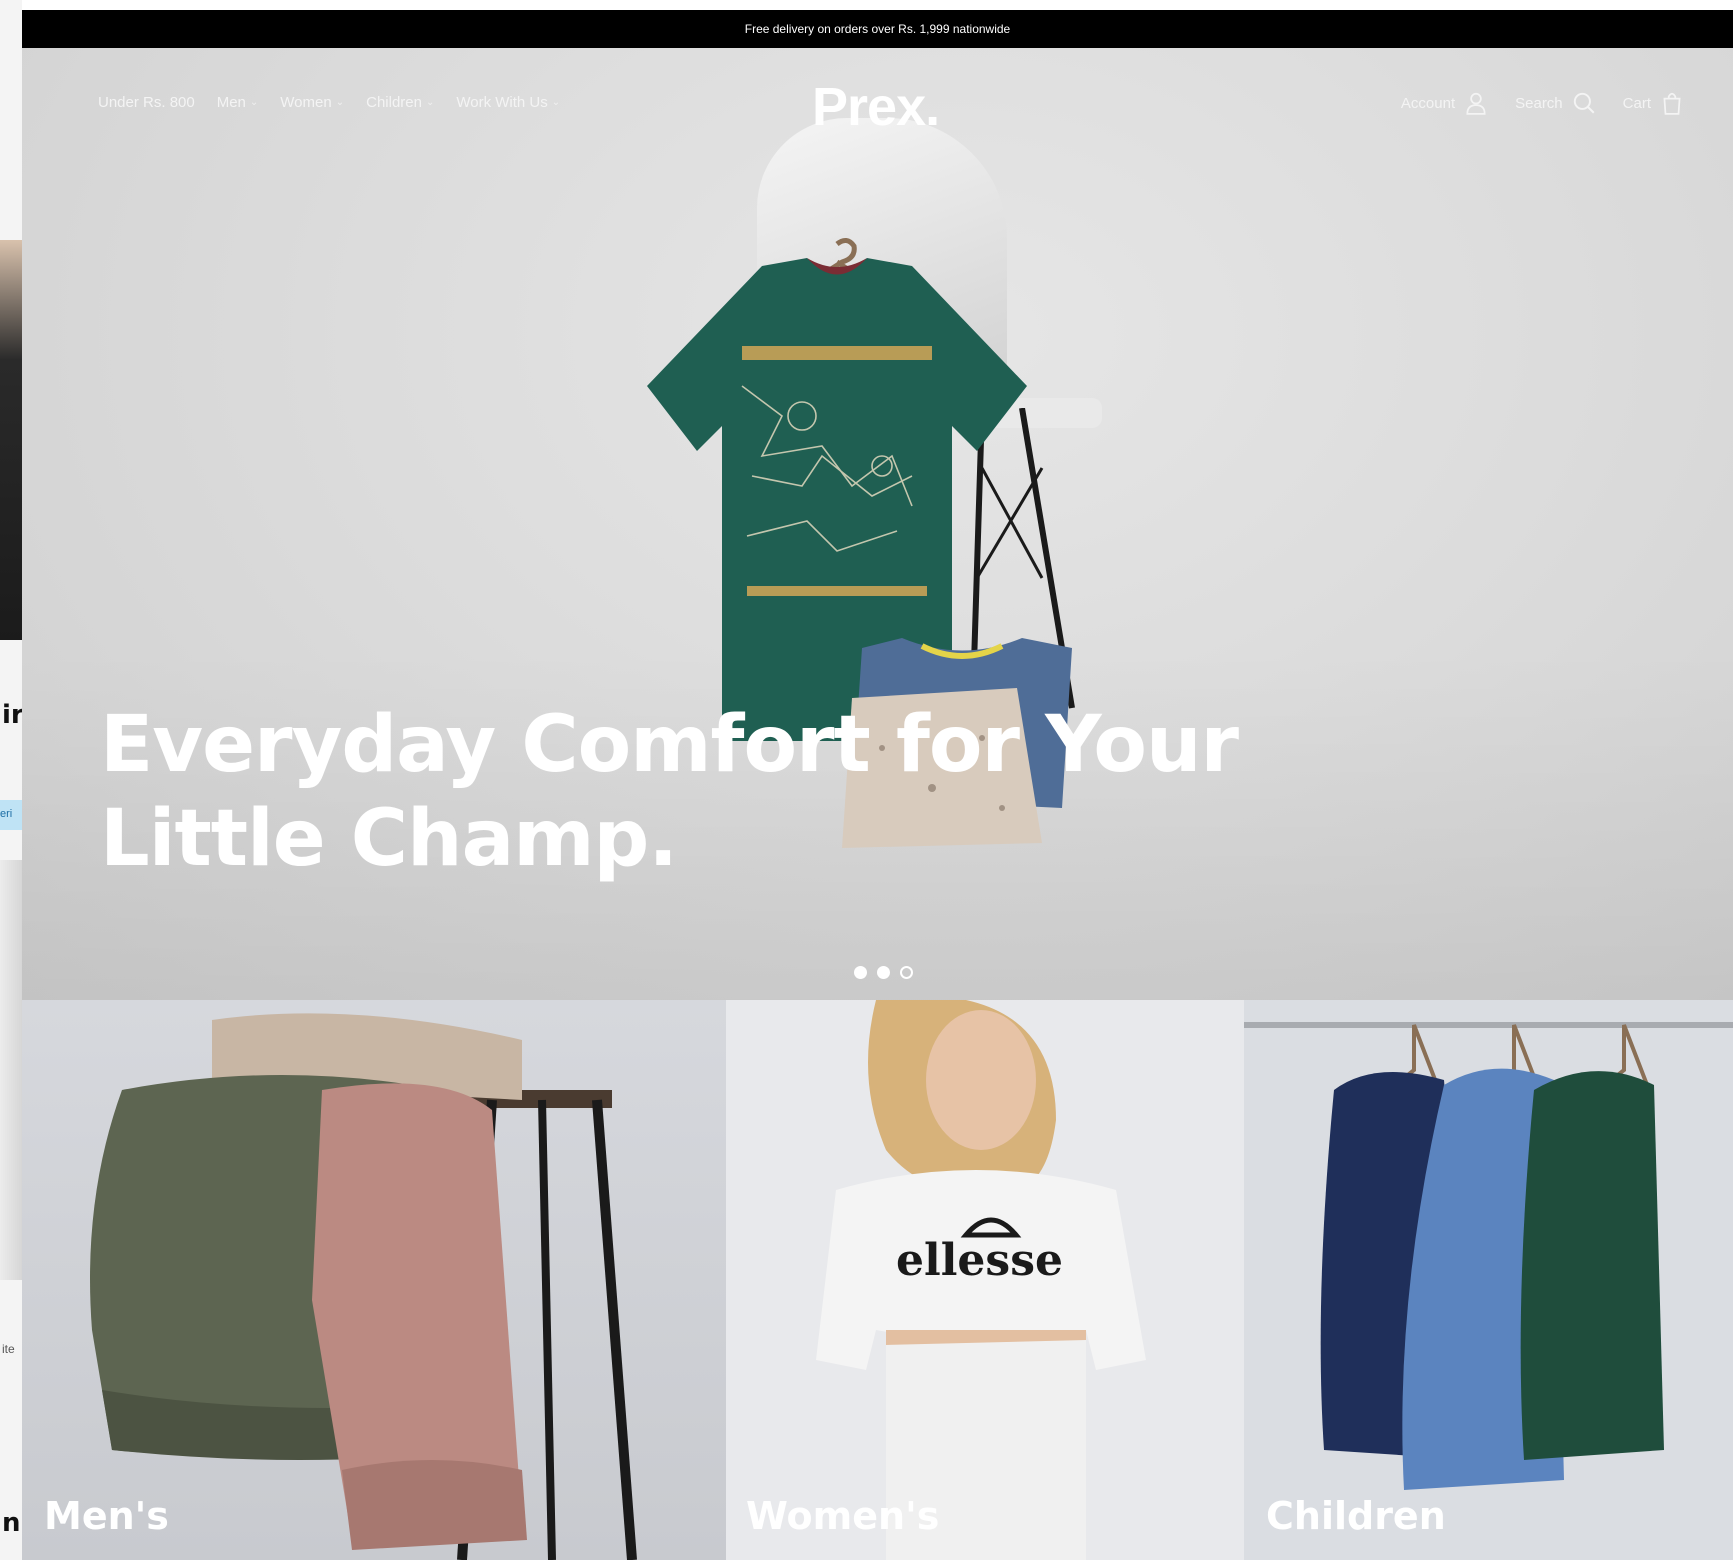 The image size is (1733, 1560). What do you see at coordinates (11, 815) in the screenshot?
I see `adjacent-badge-fragment: eri` at bounding box center [11, 815].